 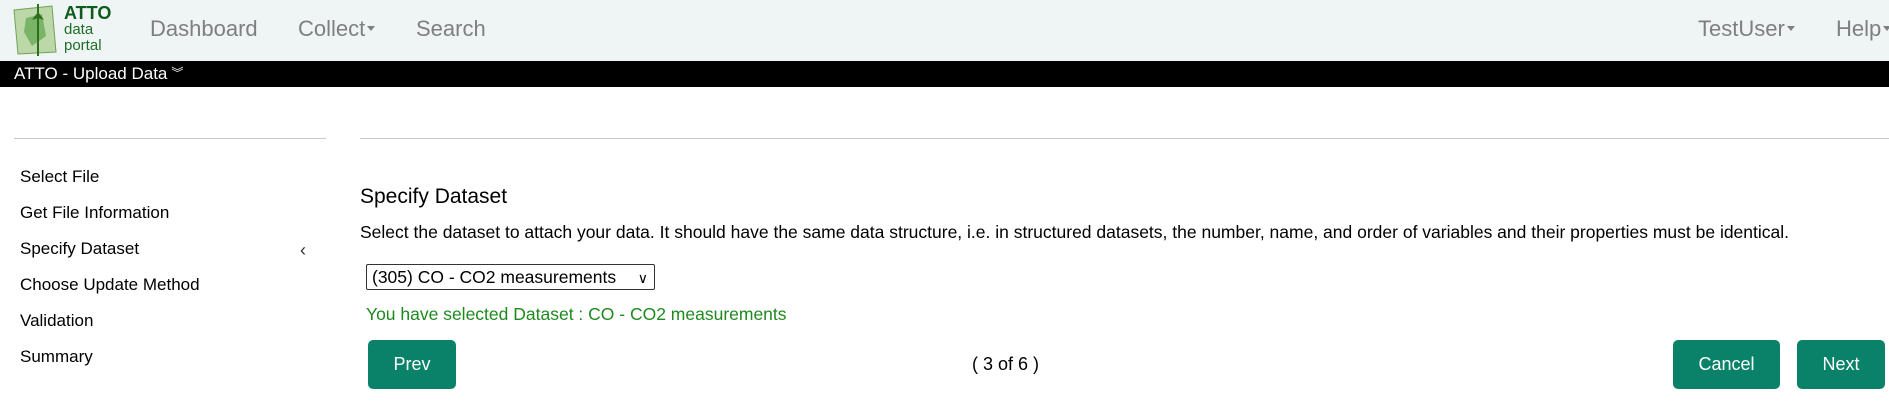 What do you see at coordinates (1726, 364) in the screenshot?
I see `cancel-button: Cancel` at bounding box center [1726, 364].